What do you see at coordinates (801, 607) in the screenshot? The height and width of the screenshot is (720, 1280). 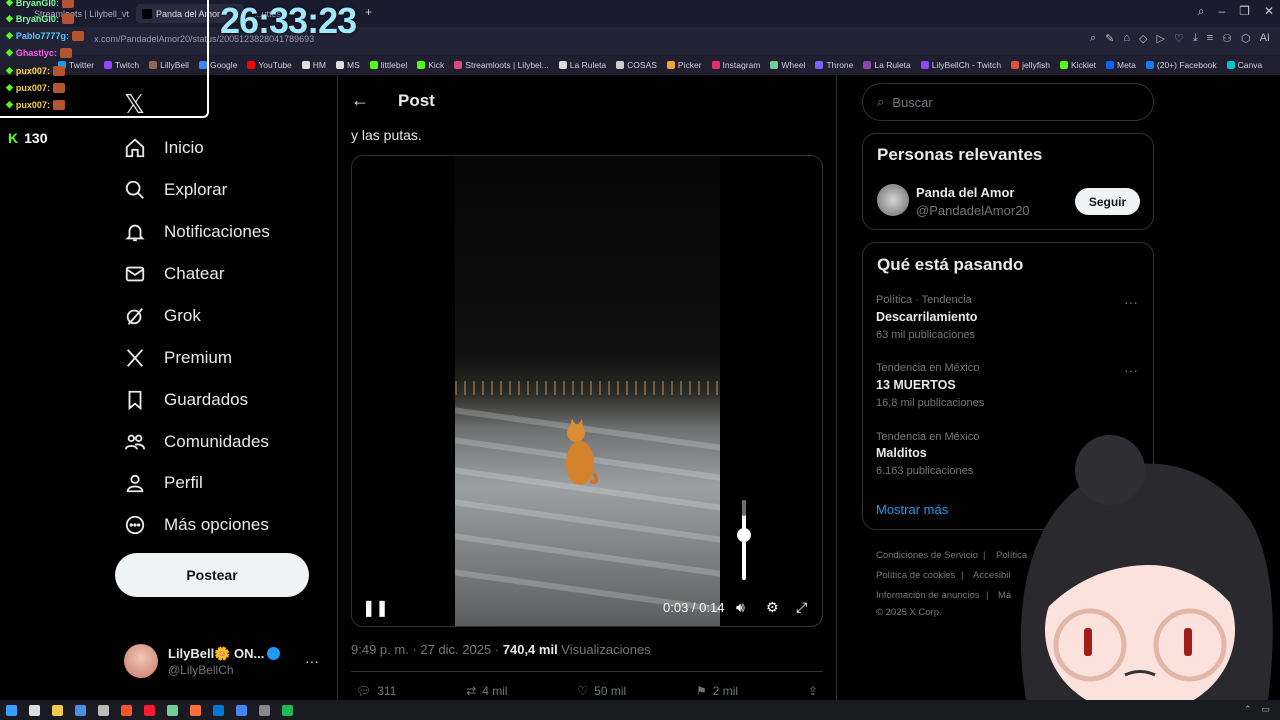 I see `fullscreen-icon: ⤢` at bounding box center [801, 607].